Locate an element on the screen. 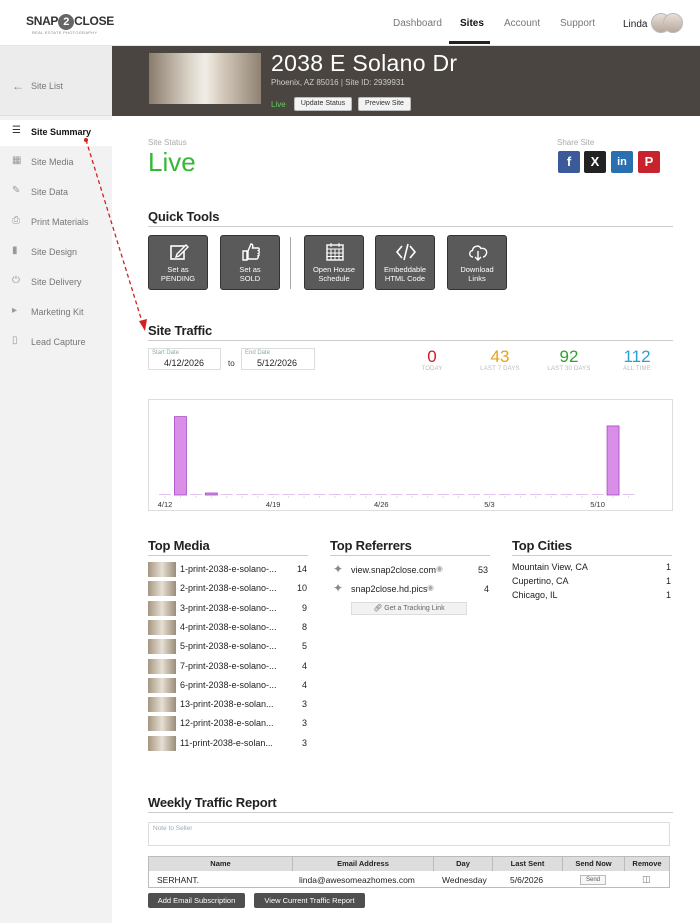 The height and width of the screenshot is (923, 700). media-count: 8 is located at coordinates (305, 626).